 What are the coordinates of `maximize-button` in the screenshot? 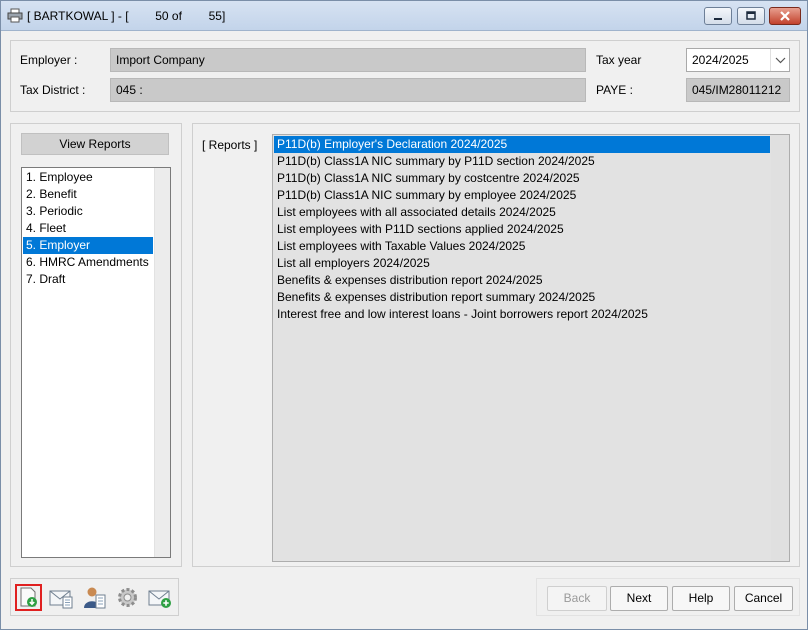 It's located at (751, 16).